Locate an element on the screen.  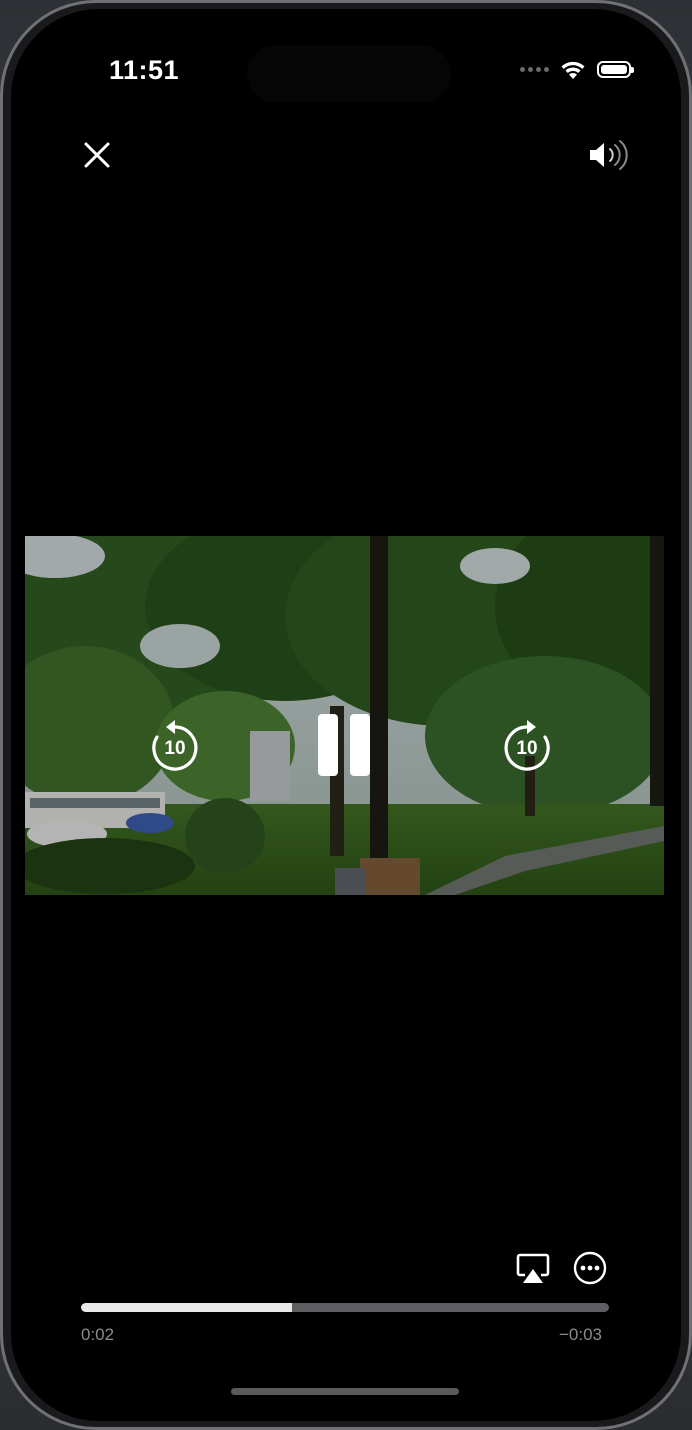
wifi-icon is located at coordinates (573, 70).